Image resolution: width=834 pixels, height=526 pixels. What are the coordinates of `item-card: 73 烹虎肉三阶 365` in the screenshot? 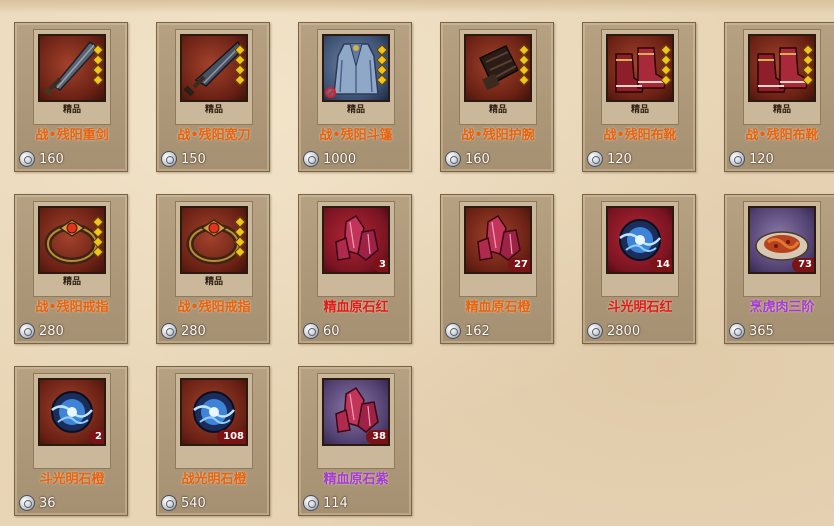 It's located at (779, 269).